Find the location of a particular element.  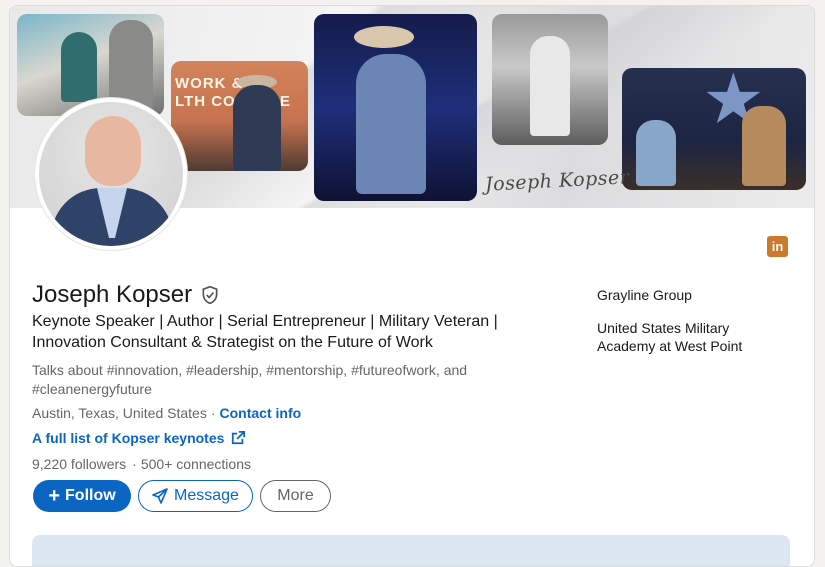

more-button: More is located at coordinates (295, 496).